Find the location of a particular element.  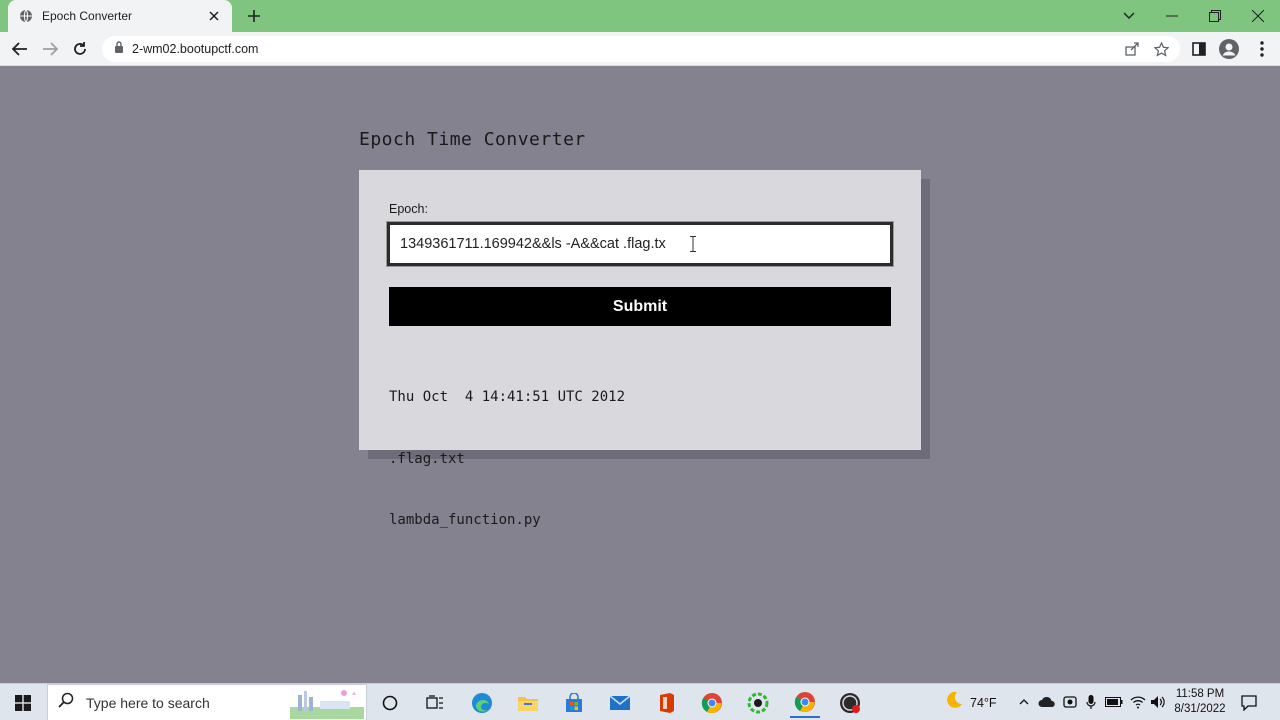

green-app-icon is located at coordinates (758, 703).